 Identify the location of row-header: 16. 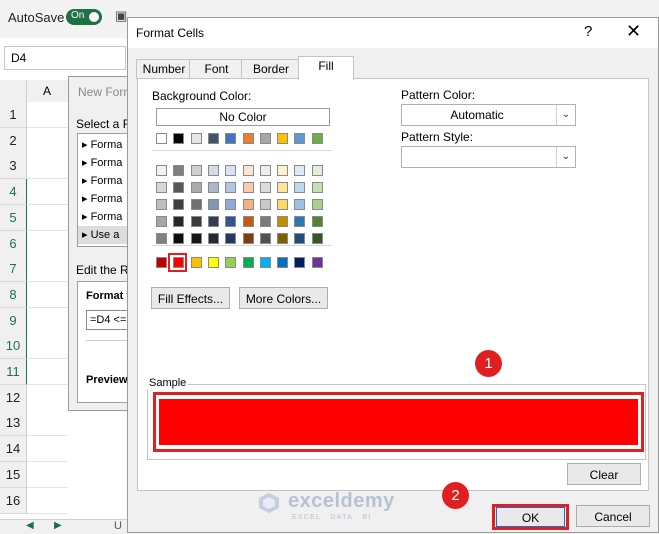
(13, 501).